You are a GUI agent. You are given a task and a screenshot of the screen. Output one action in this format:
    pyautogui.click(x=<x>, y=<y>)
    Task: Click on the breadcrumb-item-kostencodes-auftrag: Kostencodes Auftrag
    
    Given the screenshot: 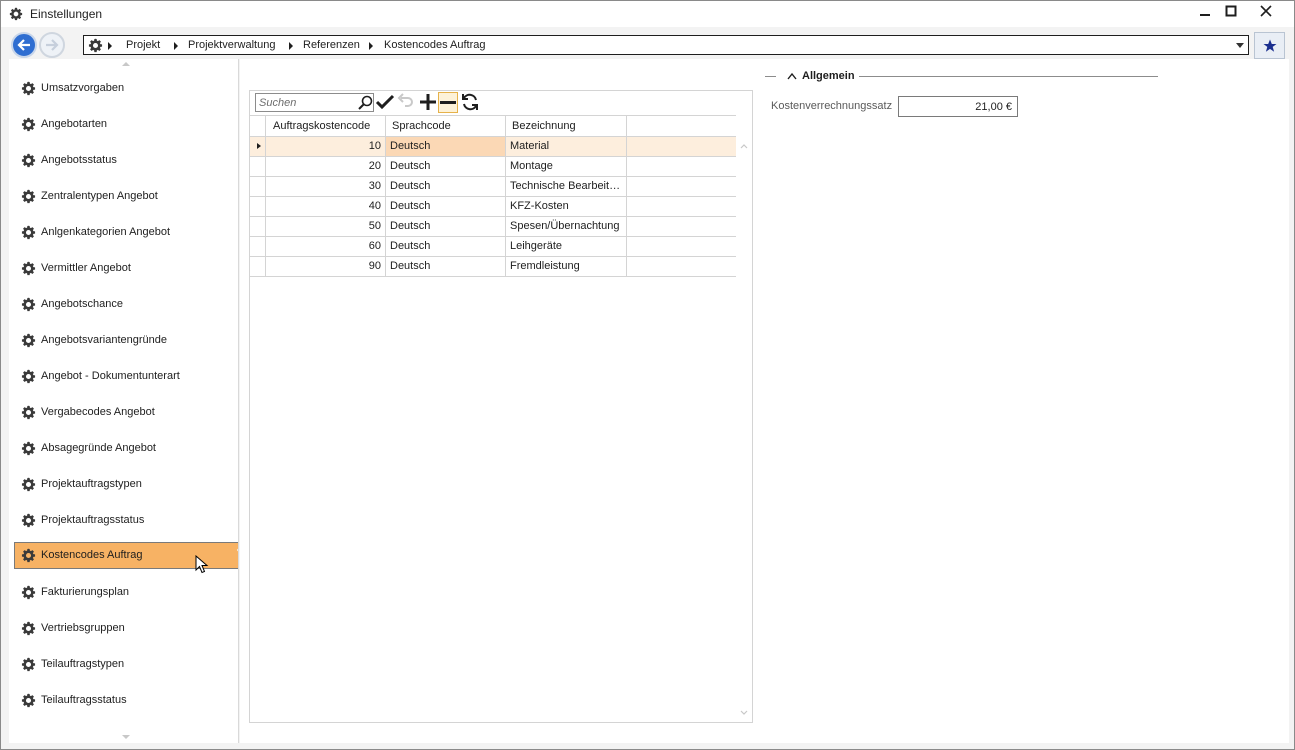 What is the action you would take?
    pyautogui.click(x=435, y=45)
    